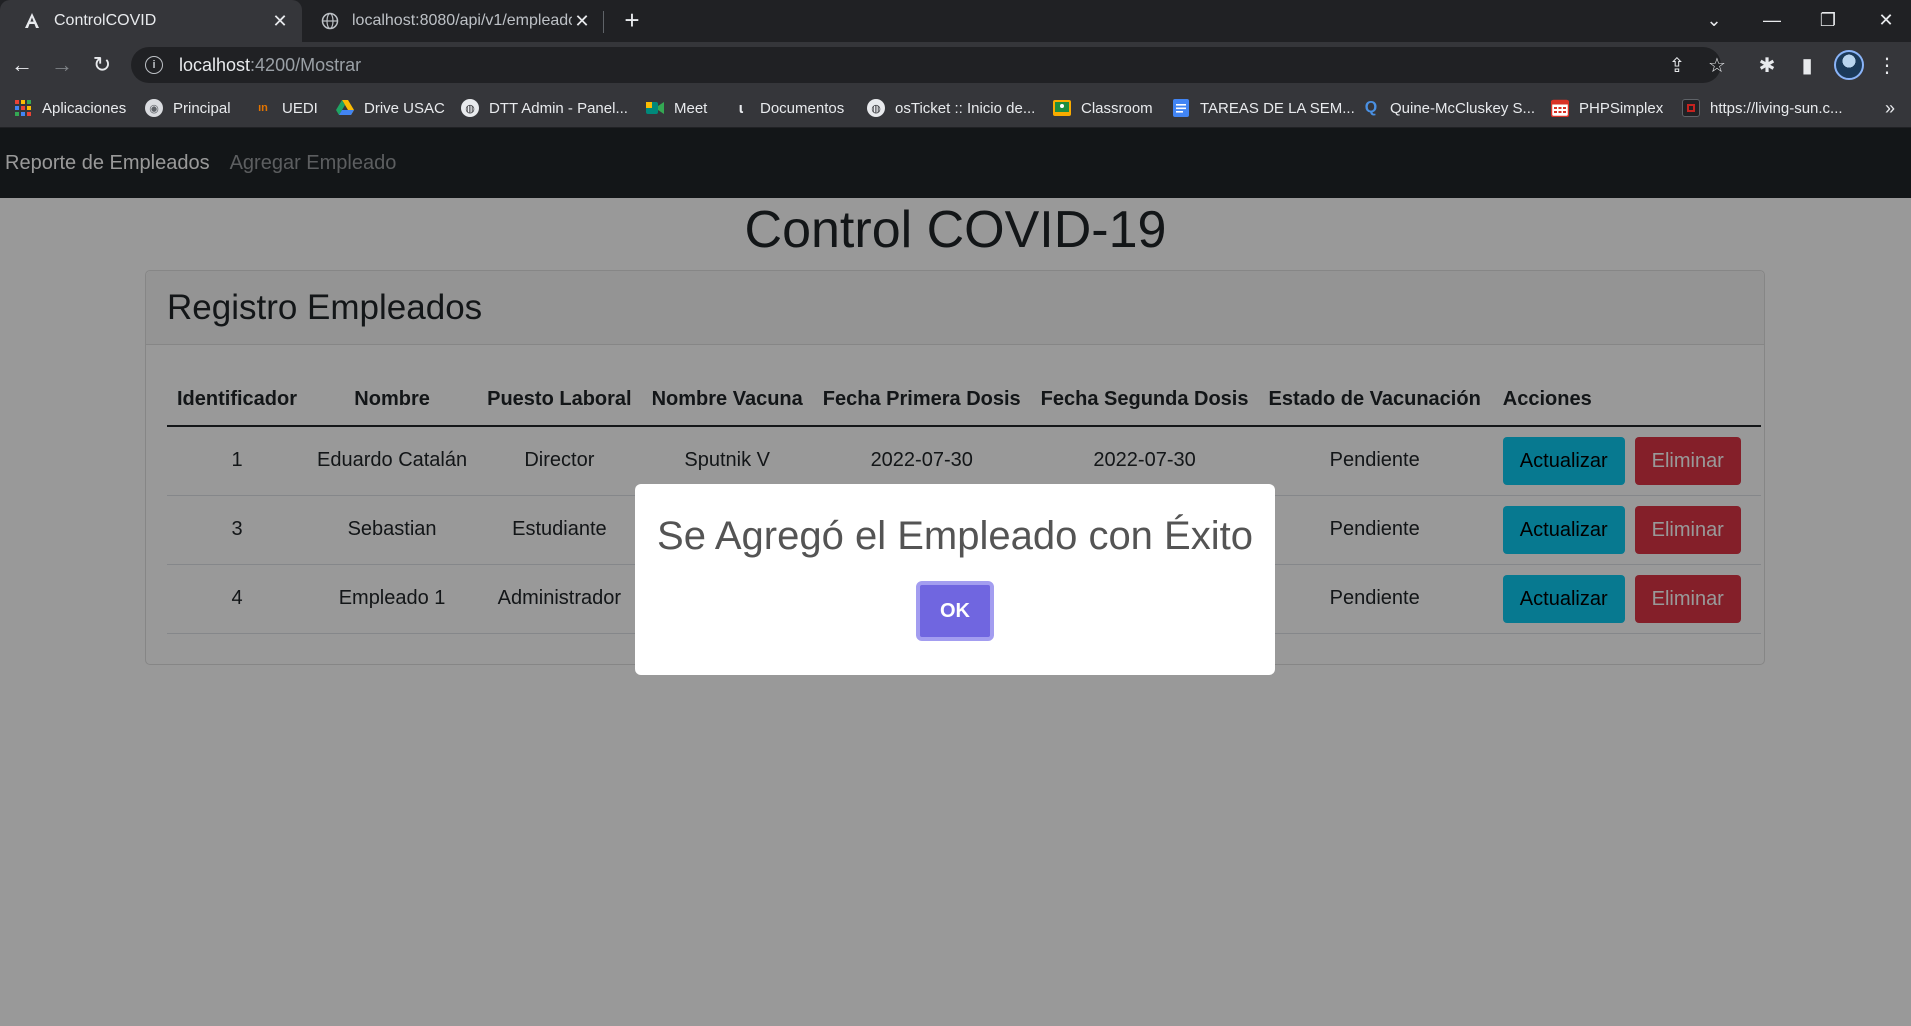 The image size is (1911, 1026). I want to click on calendar-icon, so click(1560, 108).